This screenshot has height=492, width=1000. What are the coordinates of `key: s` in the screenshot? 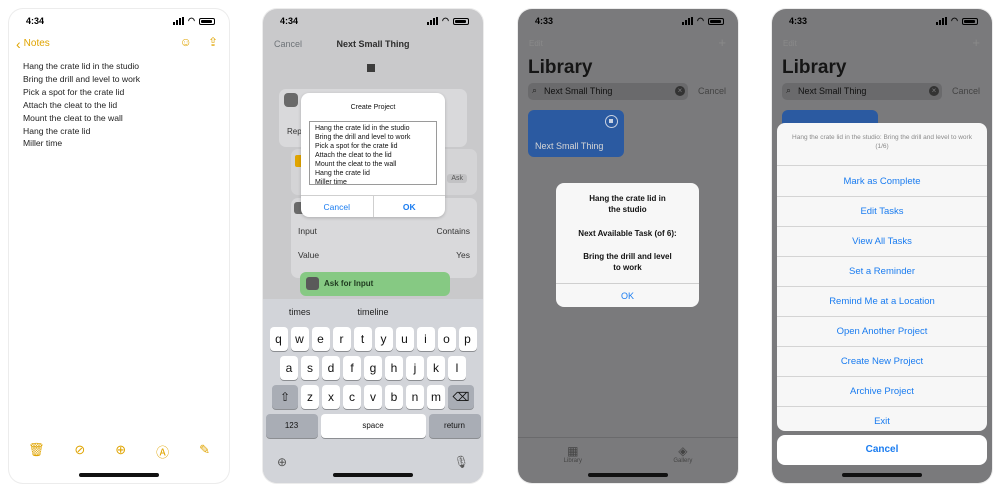 It's located at (310, 368).